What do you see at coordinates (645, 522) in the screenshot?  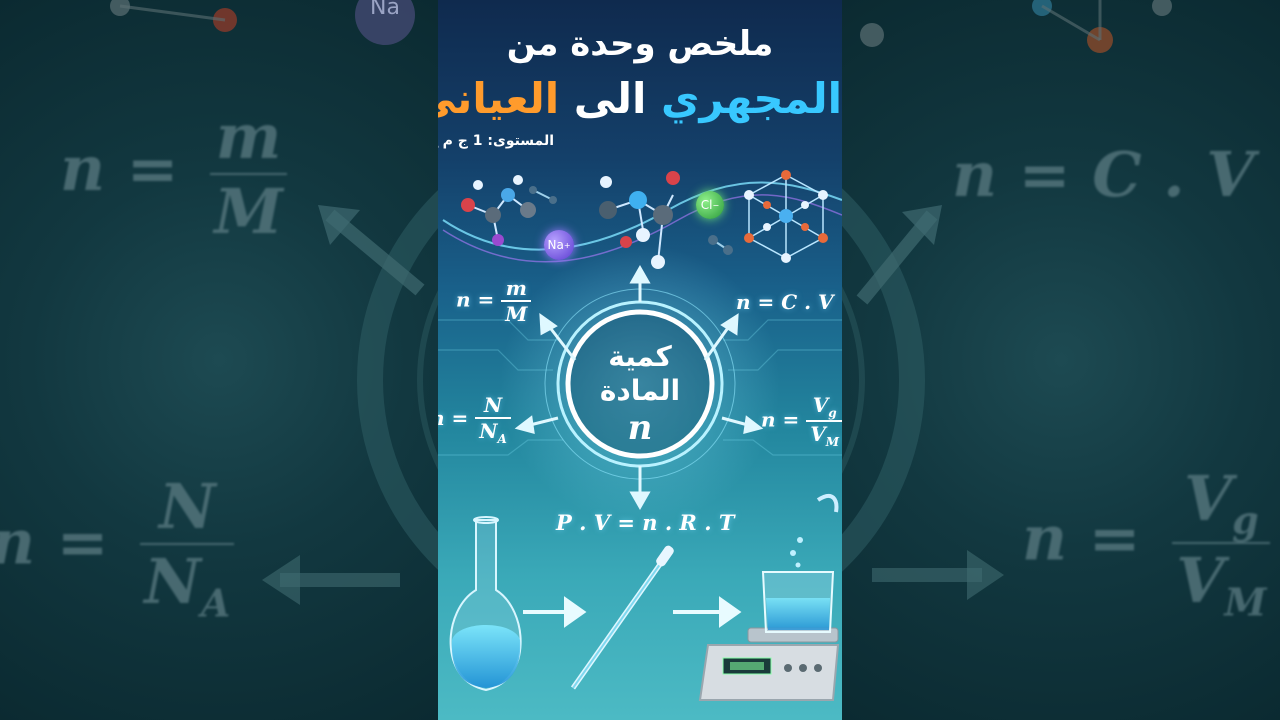 I see `formula-ideal-gas: P . V = n . R . T` at bounding box center [645, 522].